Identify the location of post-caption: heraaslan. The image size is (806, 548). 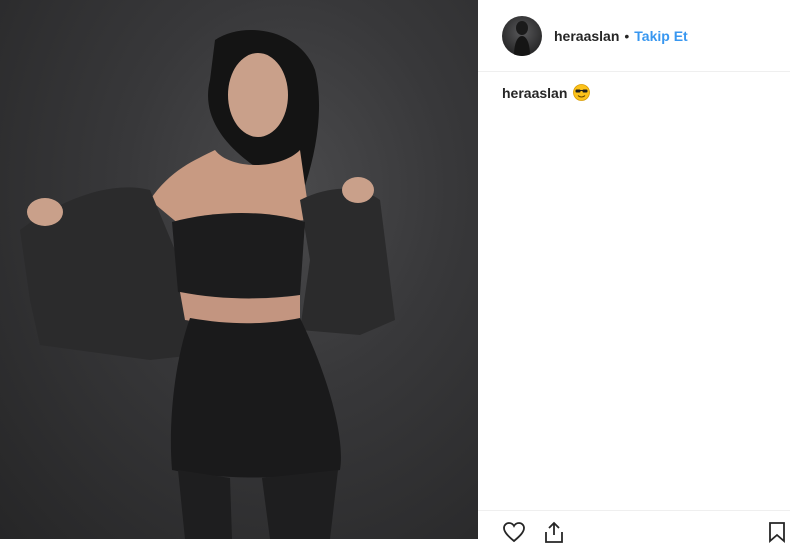
(546, 92).